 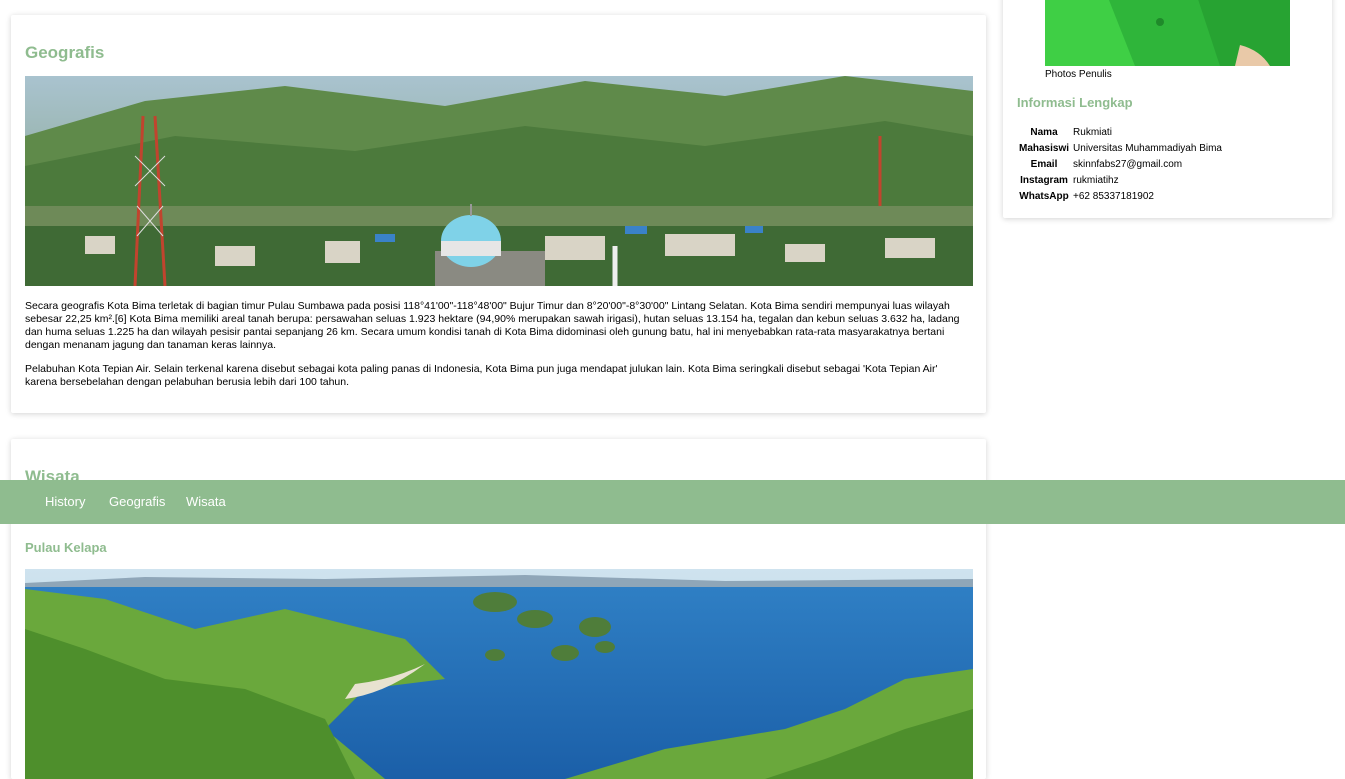 What do you see at coordinates (1147, 148) in the screenshot?
I see `info-value: Universitas Muhammadiyah Bima` at bounding box center [1147, 148].